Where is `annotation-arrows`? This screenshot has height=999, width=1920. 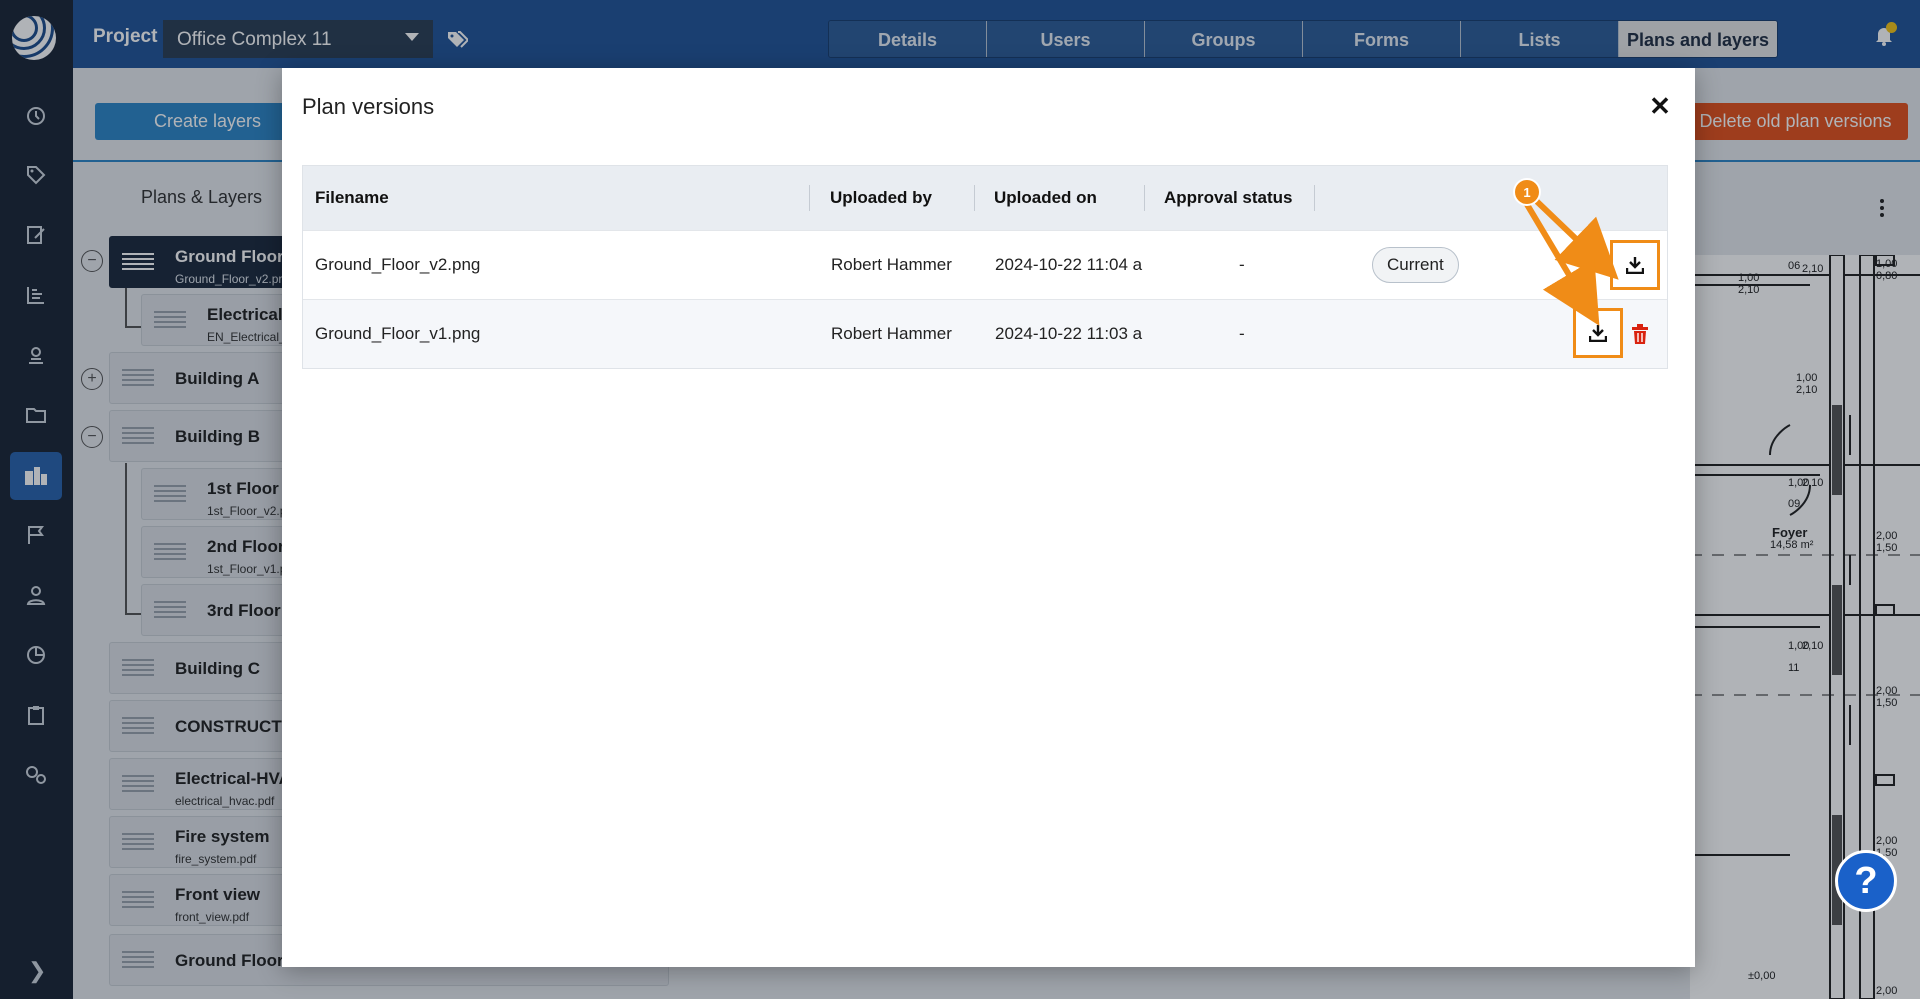 annotation-arrows is located at coordinates (1569, 257).